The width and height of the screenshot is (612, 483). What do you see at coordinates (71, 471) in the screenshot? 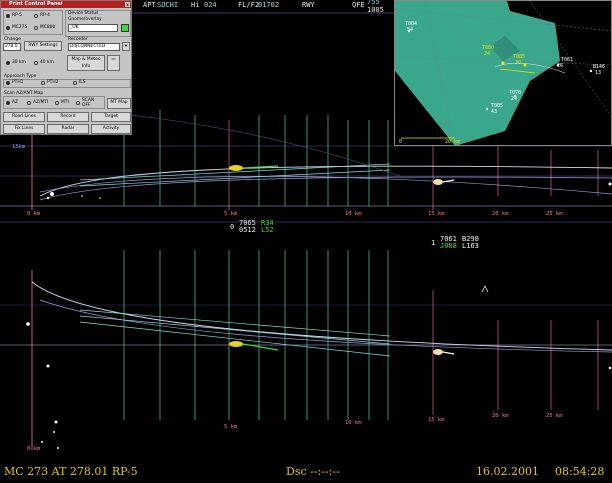
I see `status-radar-info: MC 273 AT 278.01 RP-5` at bounding box center [71, 471].